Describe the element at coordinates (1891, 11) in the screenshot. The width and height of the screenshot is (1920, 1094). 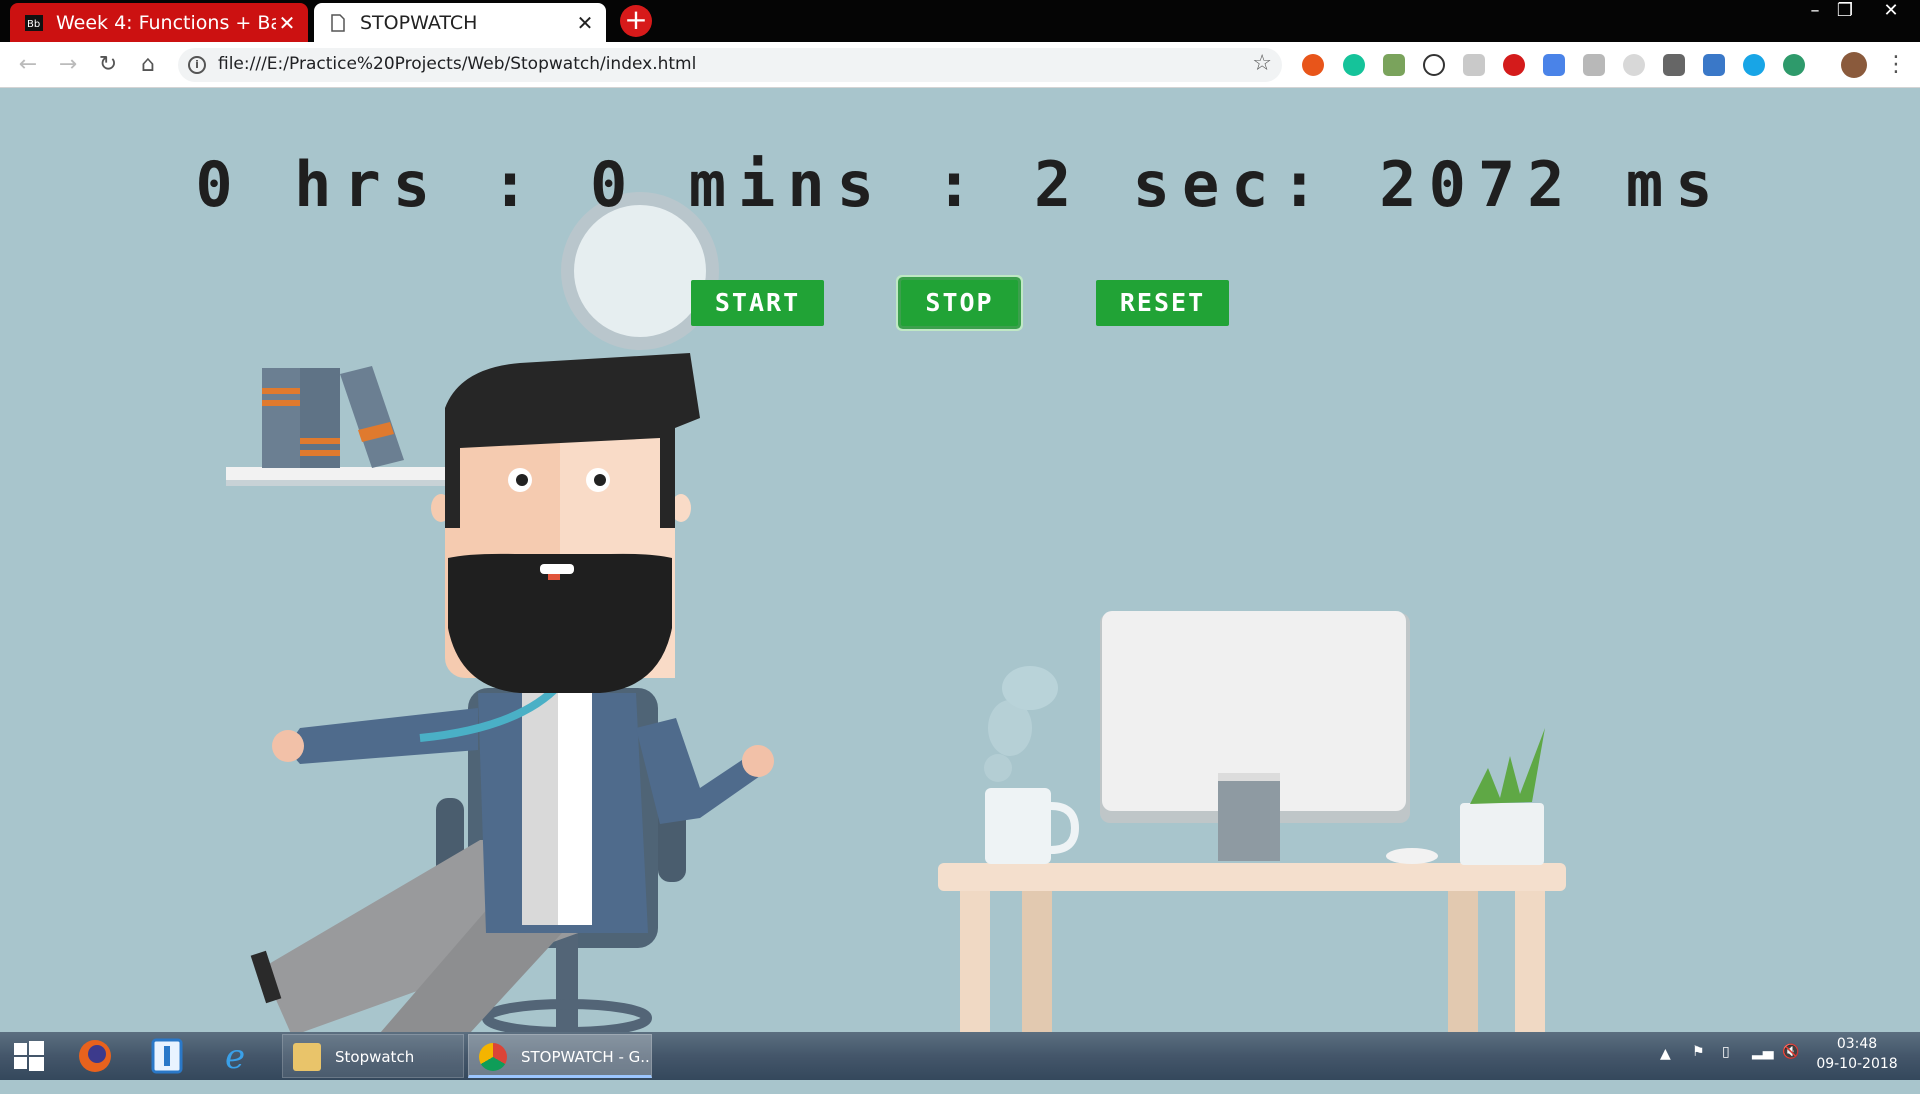
I see `close-window-button: ✕` at that location.